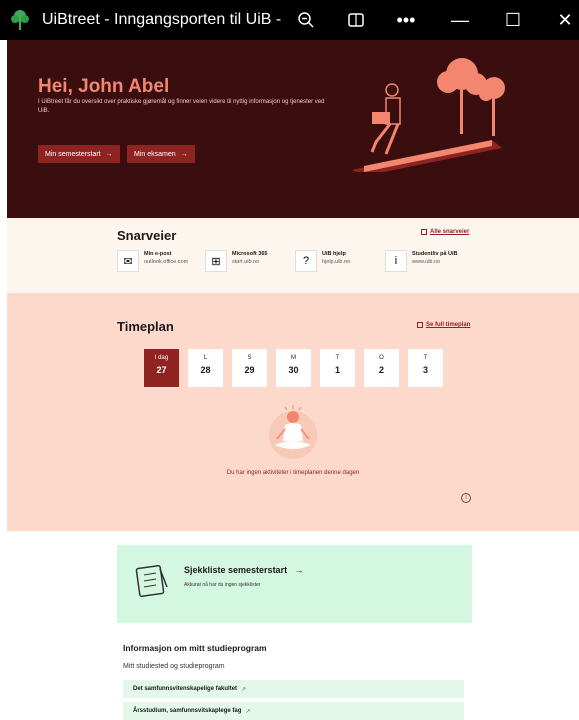 The height and width of the screenshot is (720, 579). What do you see at coordinates (406, 20) in the screenshot?
I see `more-options-button: •••` at bounding box center [406, 20].